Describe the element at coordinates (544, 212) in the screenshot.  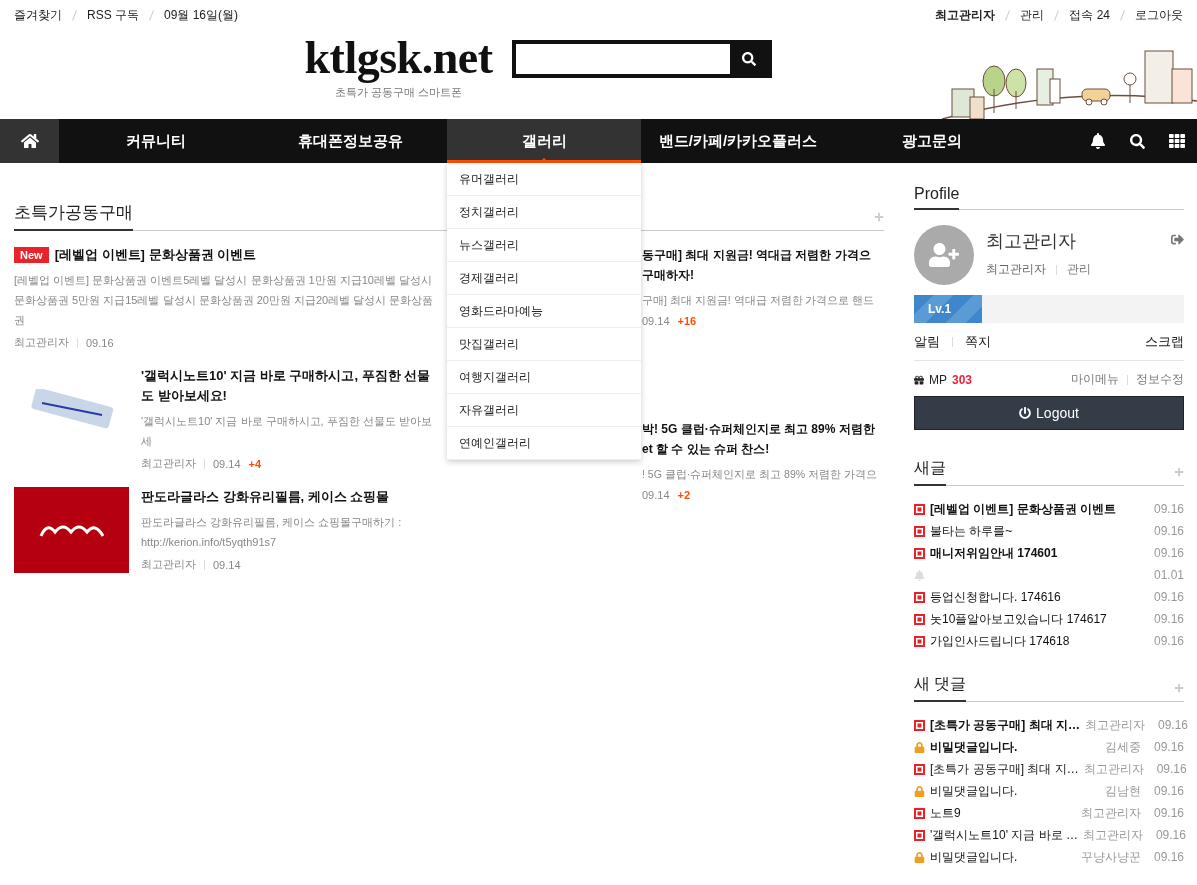
I see `dropdown-item: 정치갤러리` at that location.